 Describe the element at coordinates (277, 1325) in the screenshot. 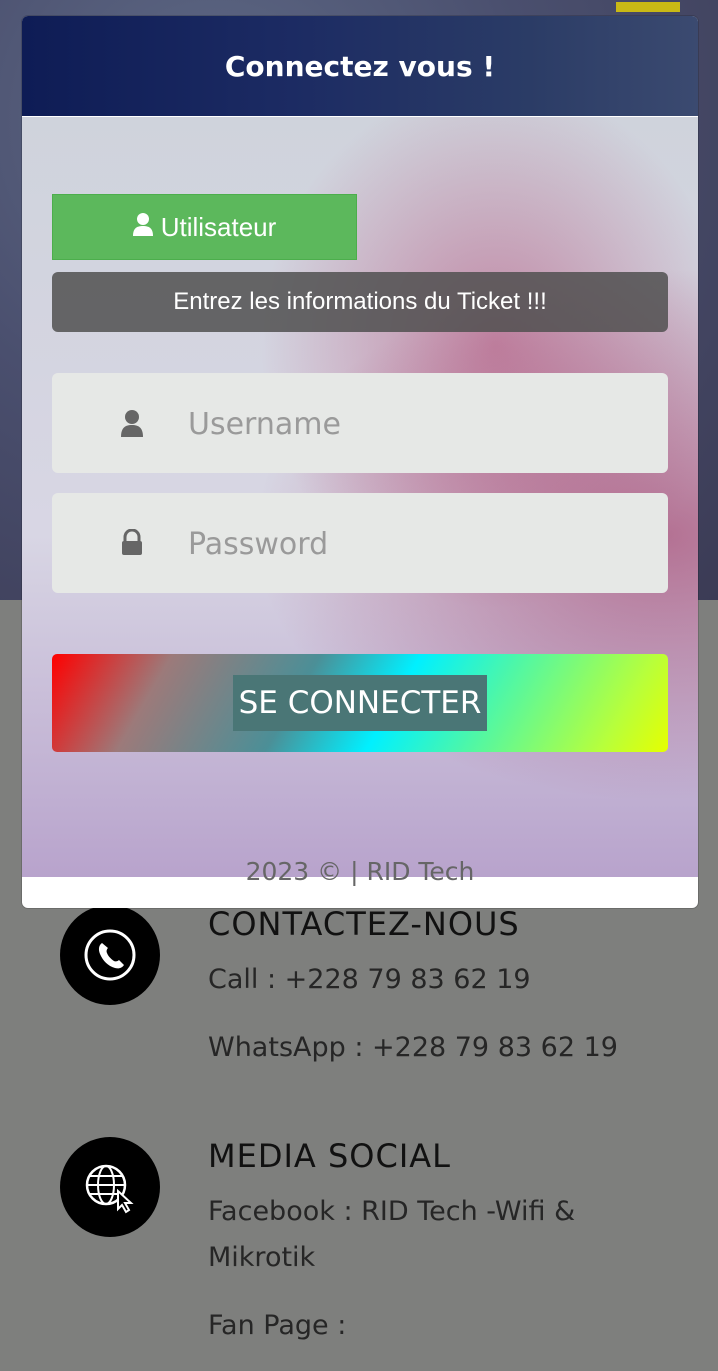

I see `fan-page-line: Fan Page :` at that location.